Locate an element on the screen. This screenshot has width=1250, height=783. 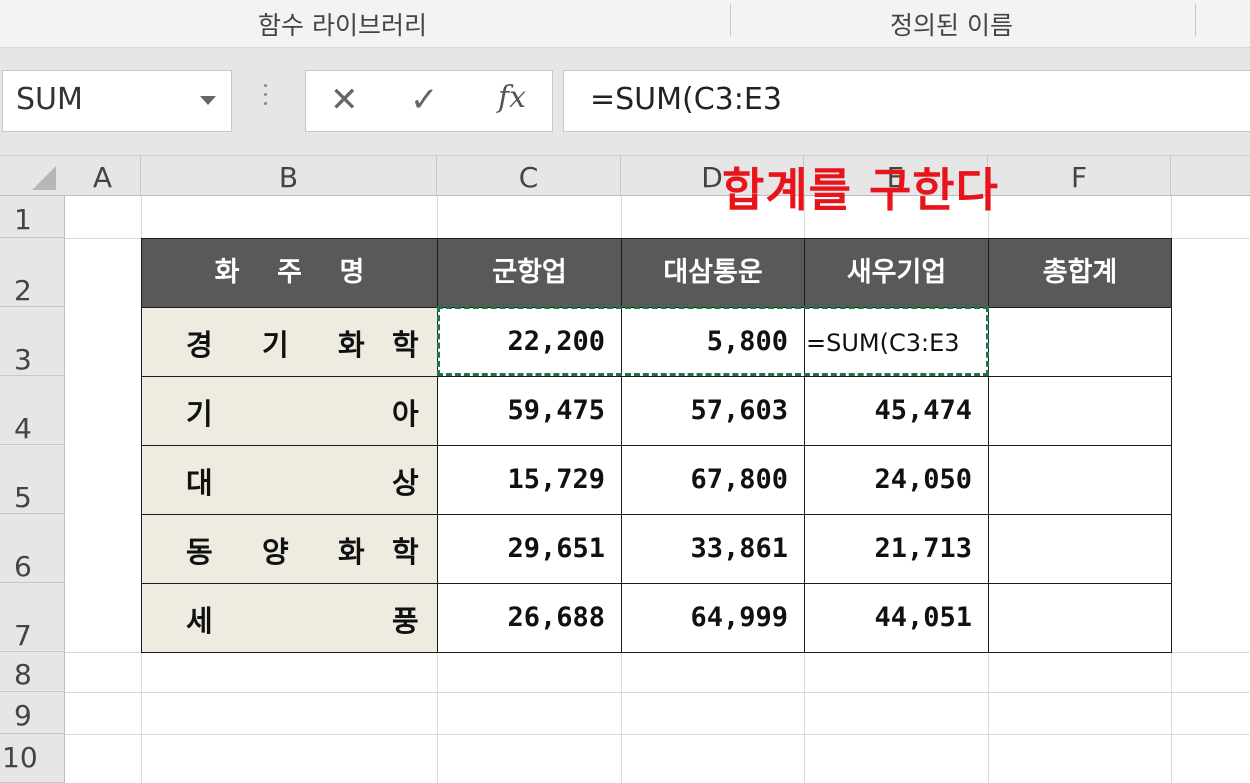
company-char: 아 is located at coordinates (405, 414).